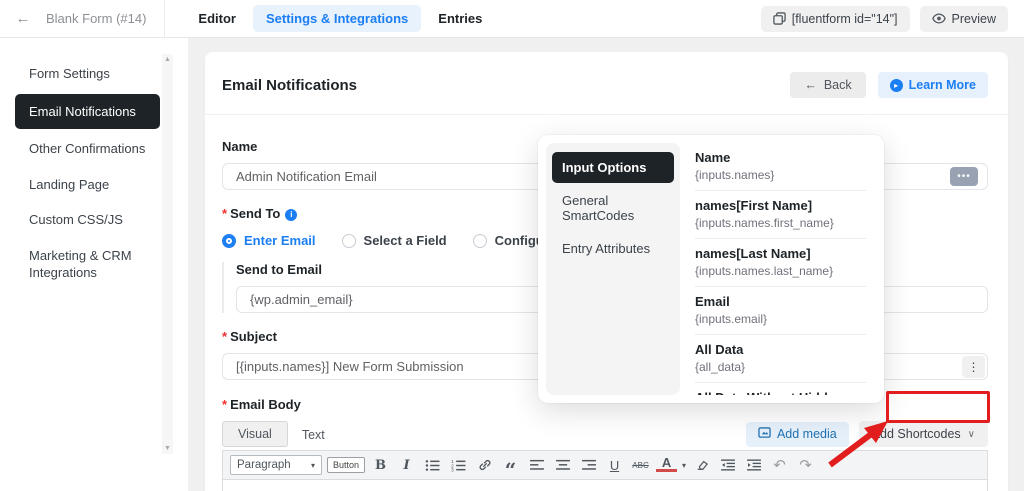 The width and height of the screenshot is (1024, 491). Describe the element at coordinates (290, 85) in the screenshot. I see `panel-title: Email Notifications` at that location.